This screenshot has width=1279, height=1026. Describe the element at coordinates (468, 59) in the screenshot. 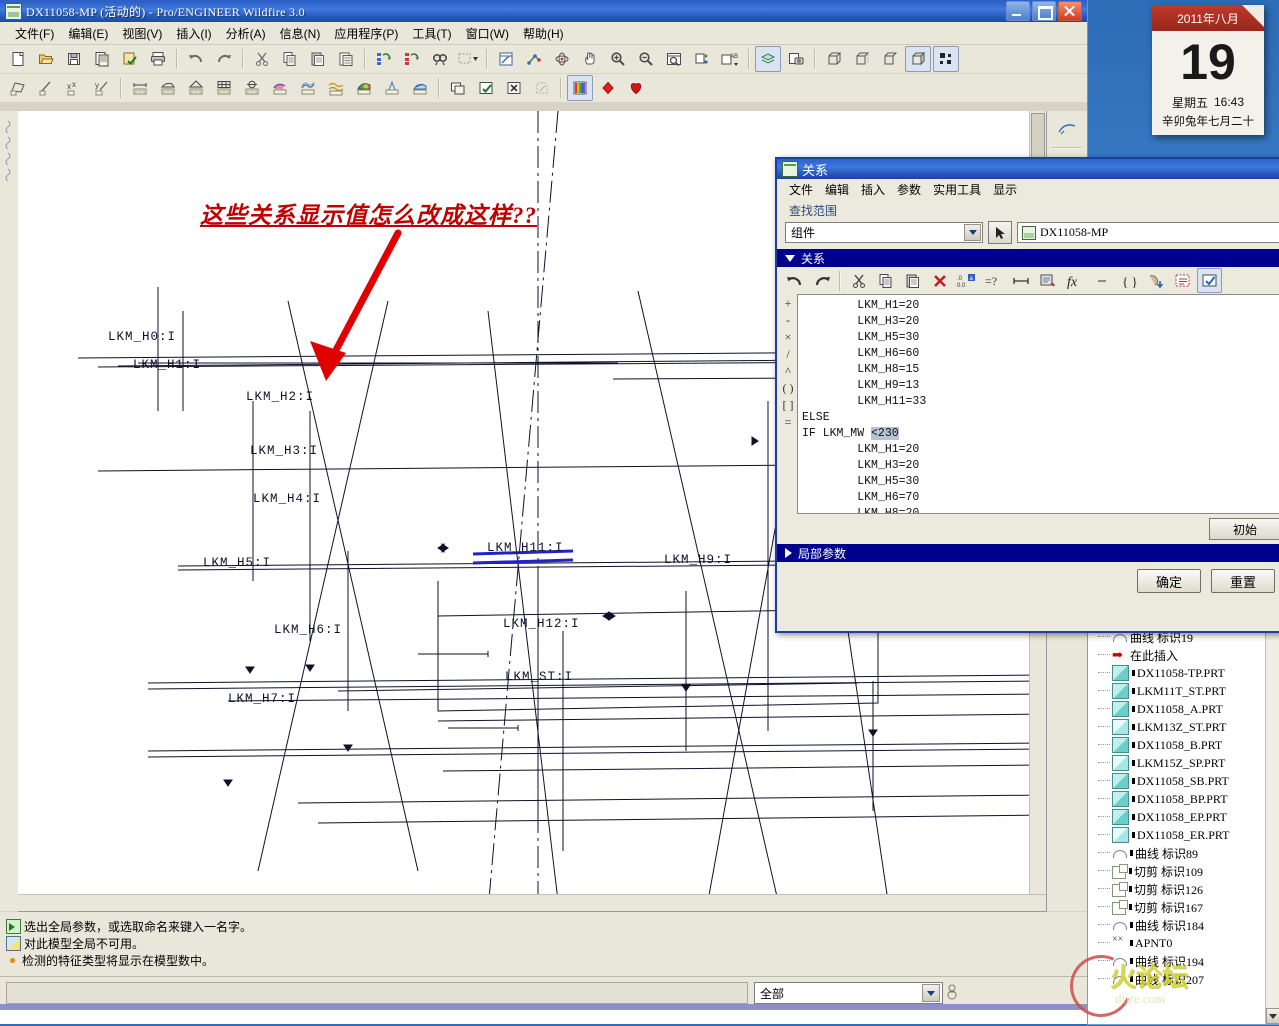

I see `select-box-icon` at that location.